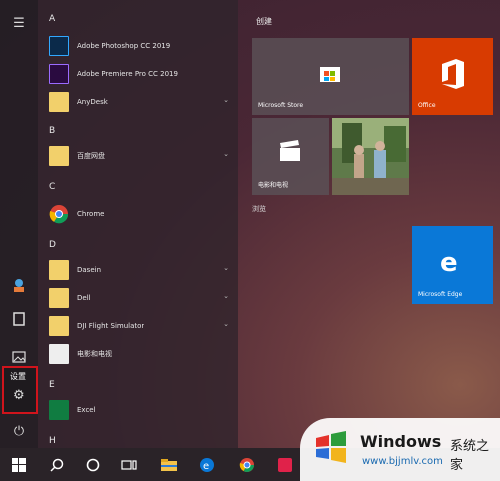 This screenshot has width=500, height=481. I want to click on watermark-url: www.bjjmlv.com, so click(402, 461).